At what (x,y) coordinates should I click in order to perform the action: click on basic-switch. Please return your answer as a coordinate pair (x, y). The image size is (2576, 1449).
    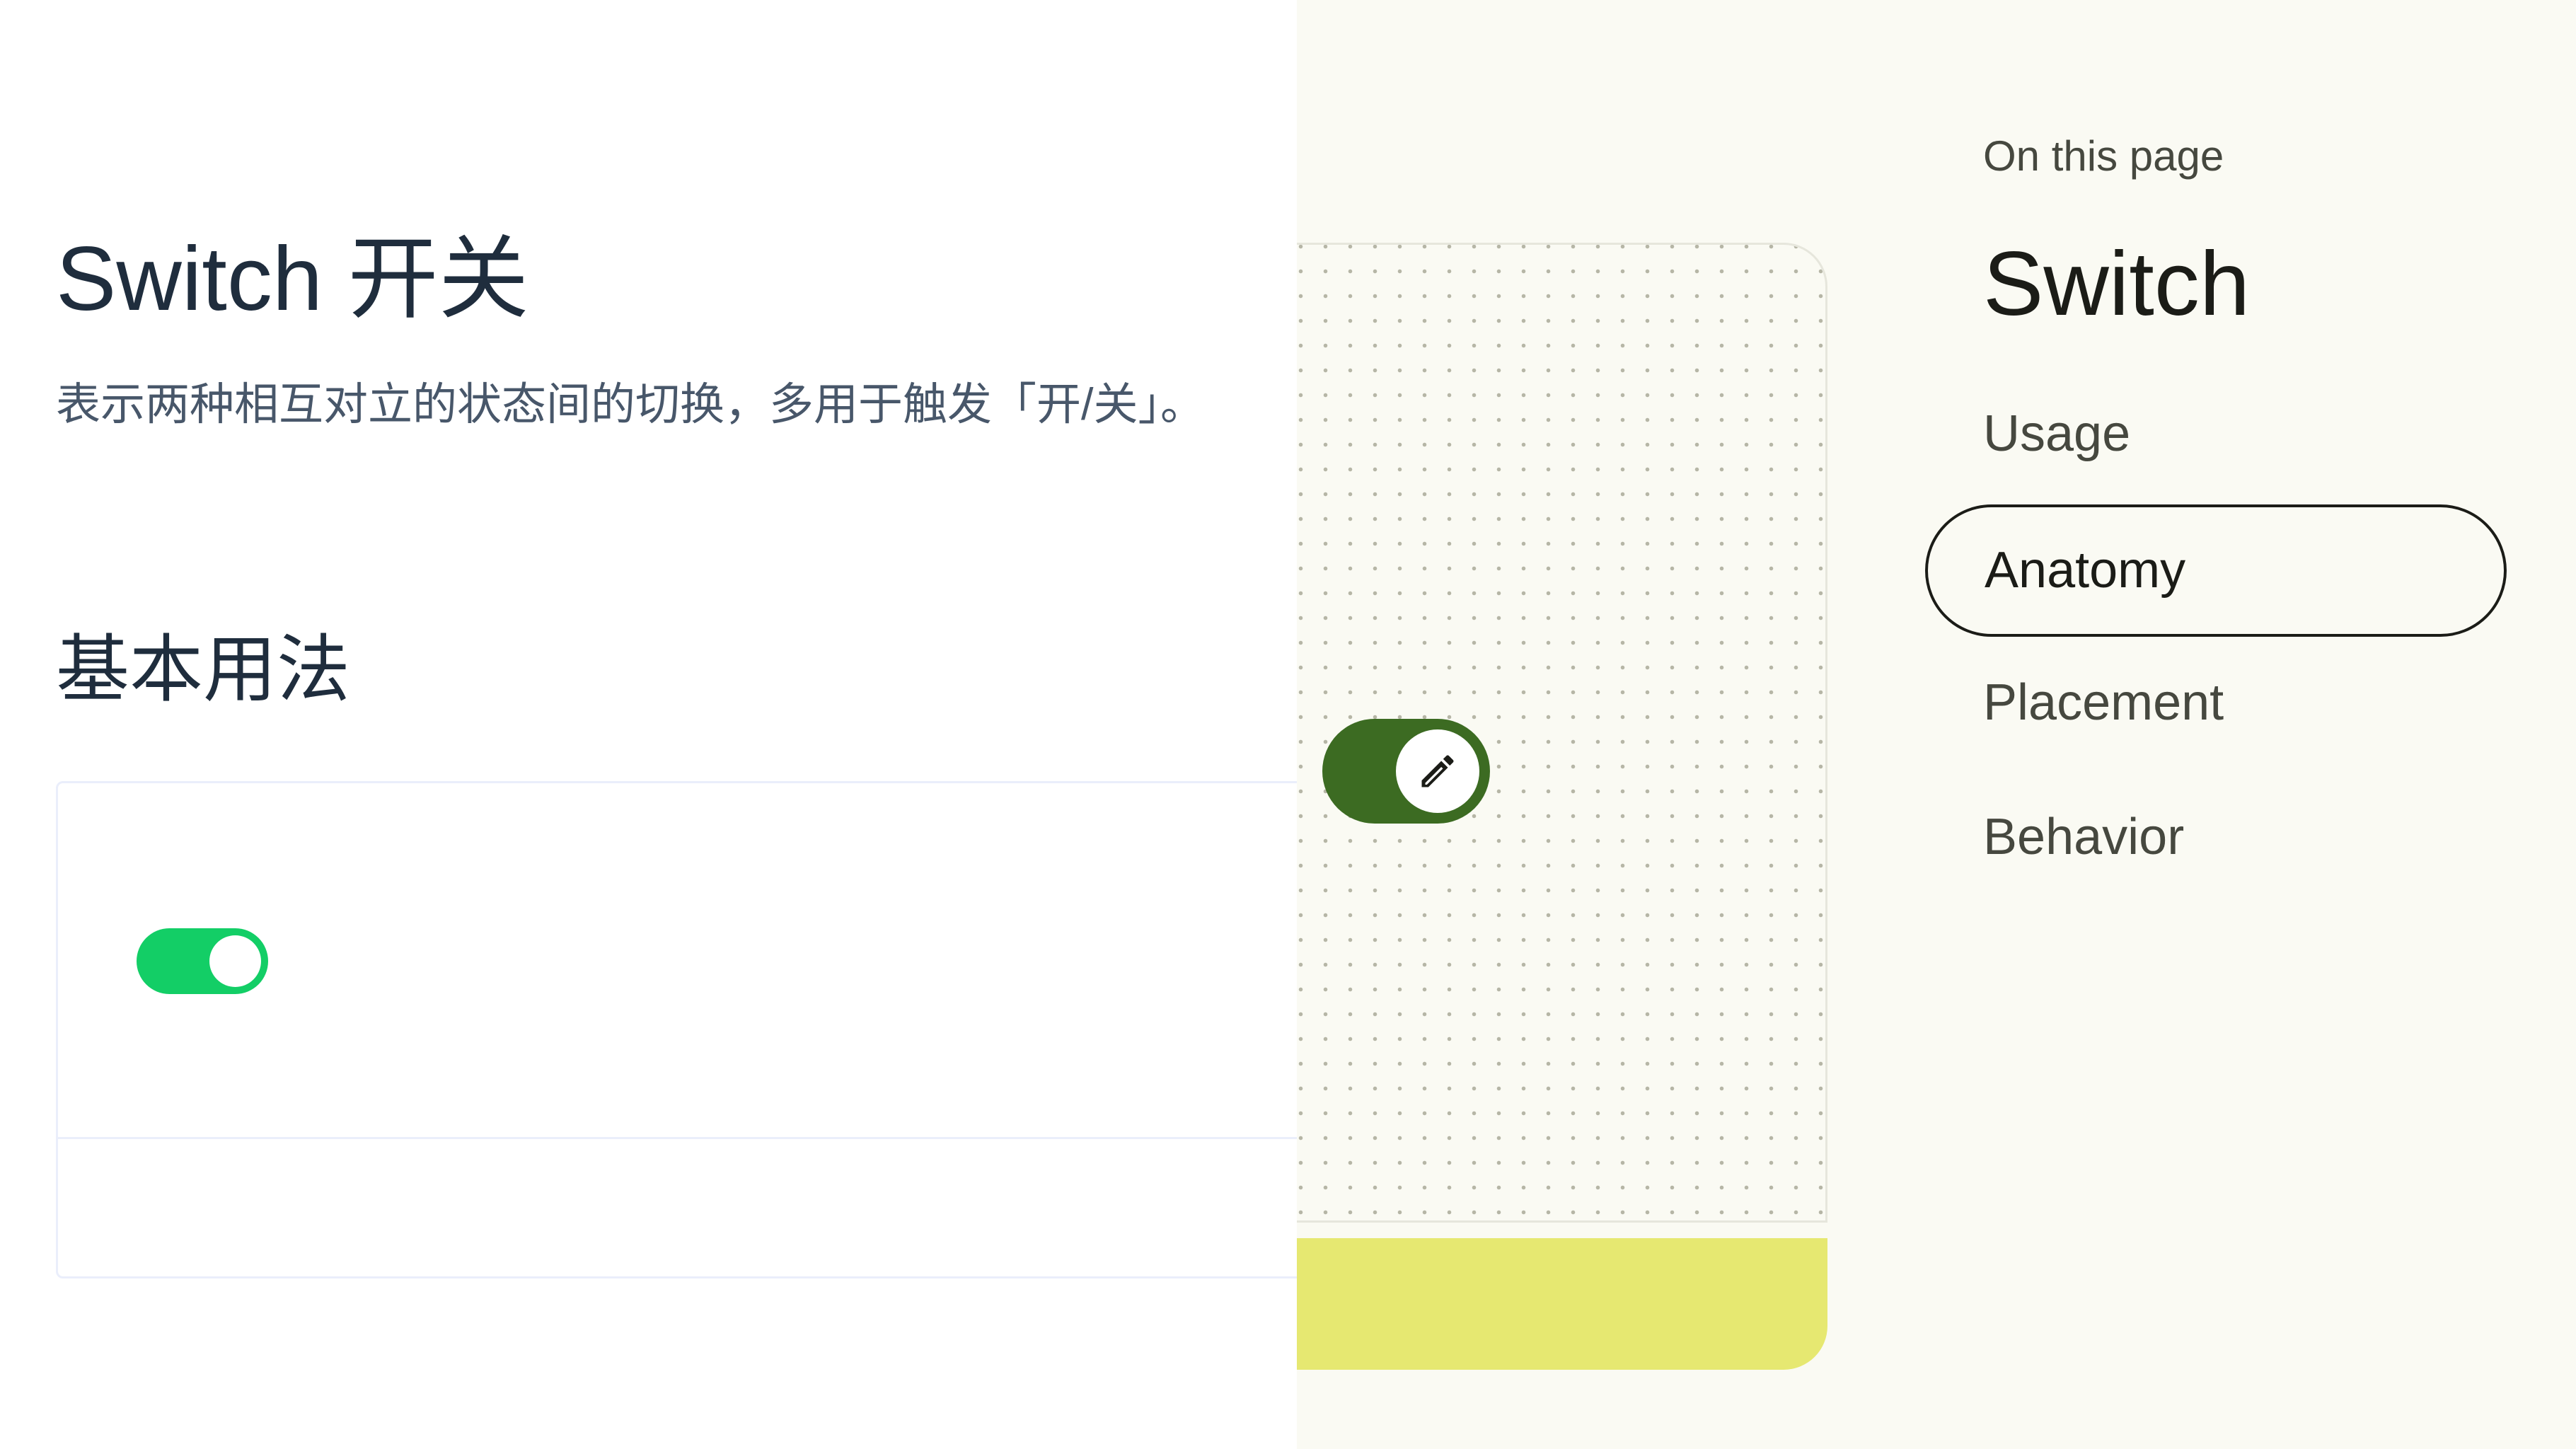
    Looking at the image, I should click on (202, 961).